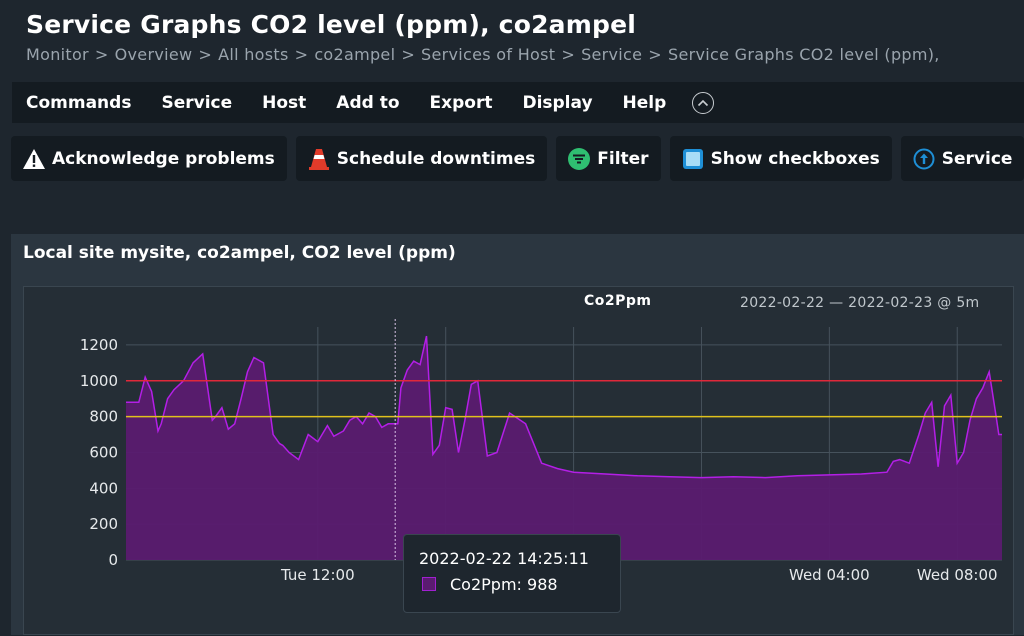 The width and height of the screenshot is (1024, 636). Describe the element at coordinates (429, 584) in the screenshot. I see `tooltip-series-swatch` at that location.